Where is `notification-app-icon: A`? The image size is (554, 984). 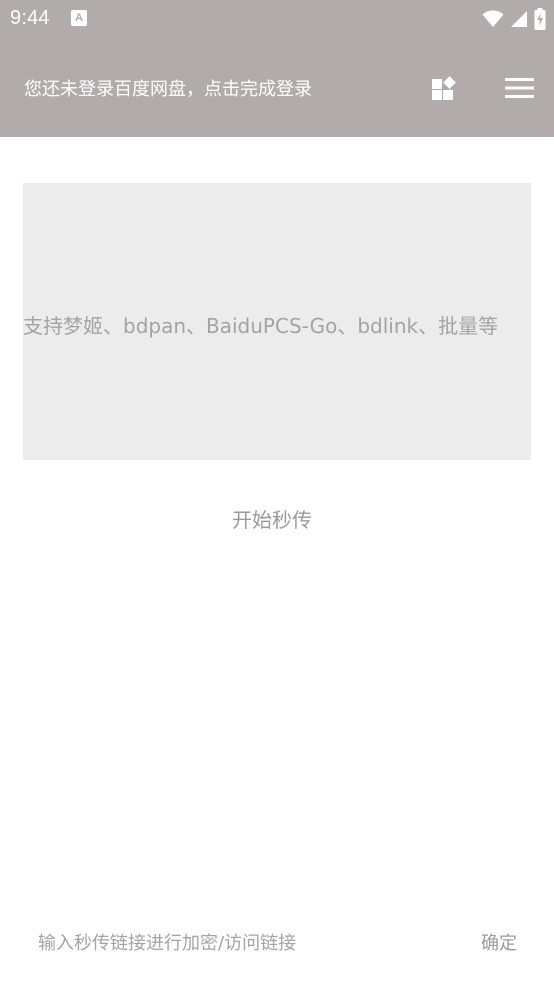 notification-app-icon: A is located at coordinates (79, 18).